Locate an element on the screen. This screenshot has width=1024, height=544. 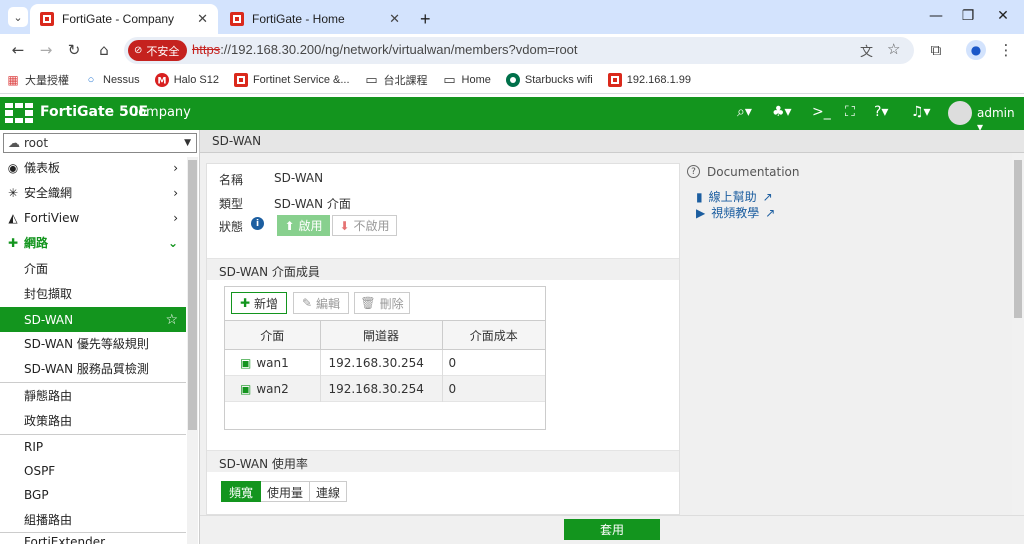
reload-icon: ↻ is located at coordinates (74, 50).